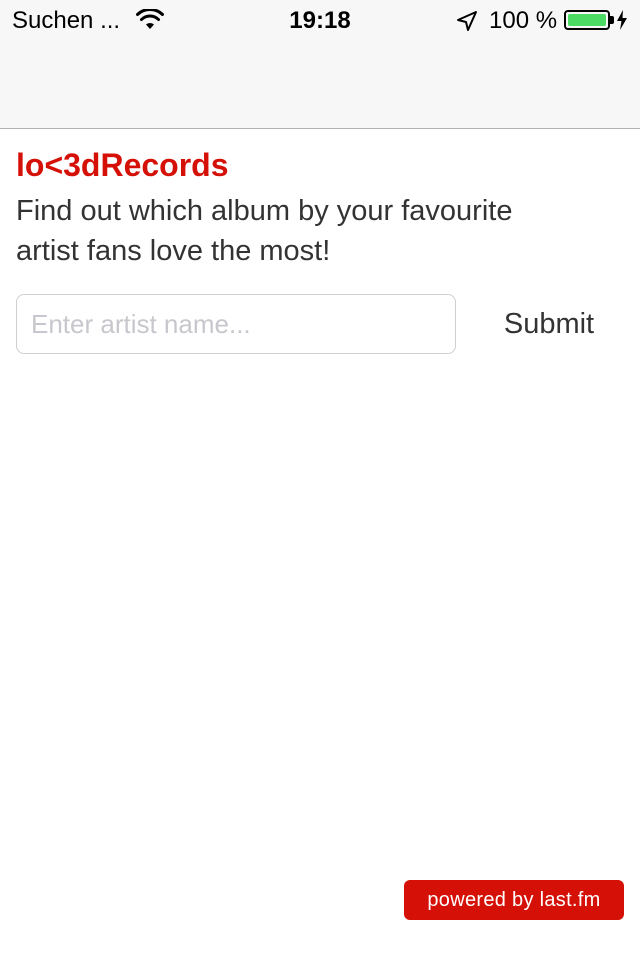 This screenshot has width=640, height=960. What do you see at coordinates (320, 20) in the screenshot?
I see `status-bar: Suchen ... 19:18 100 %` at bounding box center [320, 20].